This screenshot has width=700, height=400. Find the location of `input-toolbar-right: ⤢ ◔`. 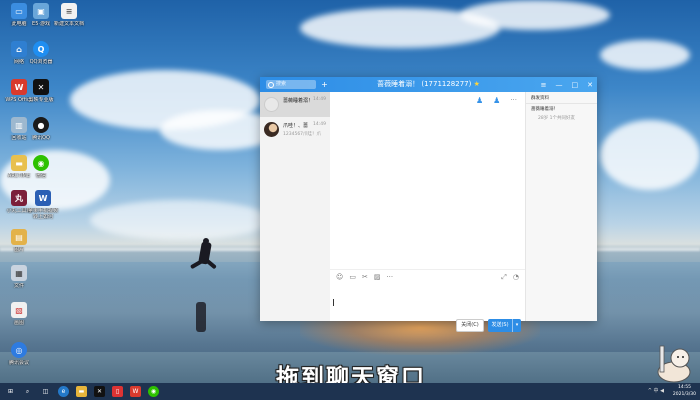

input-toolbar-right: ⤢ ◔ is located at coordinates (510, 277).